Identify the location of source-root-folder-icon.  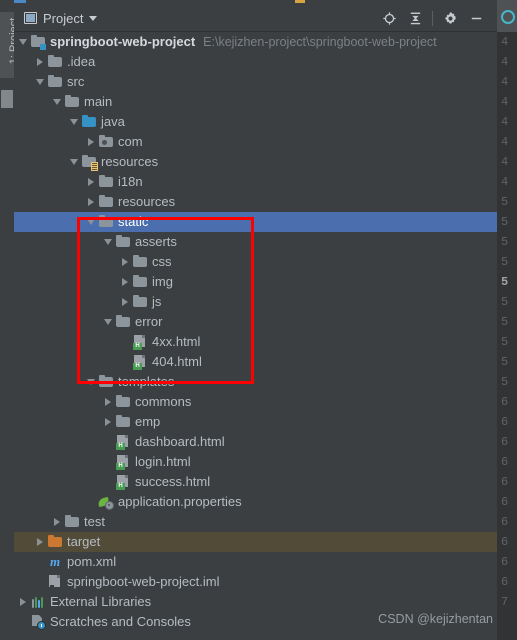
(89, 122).